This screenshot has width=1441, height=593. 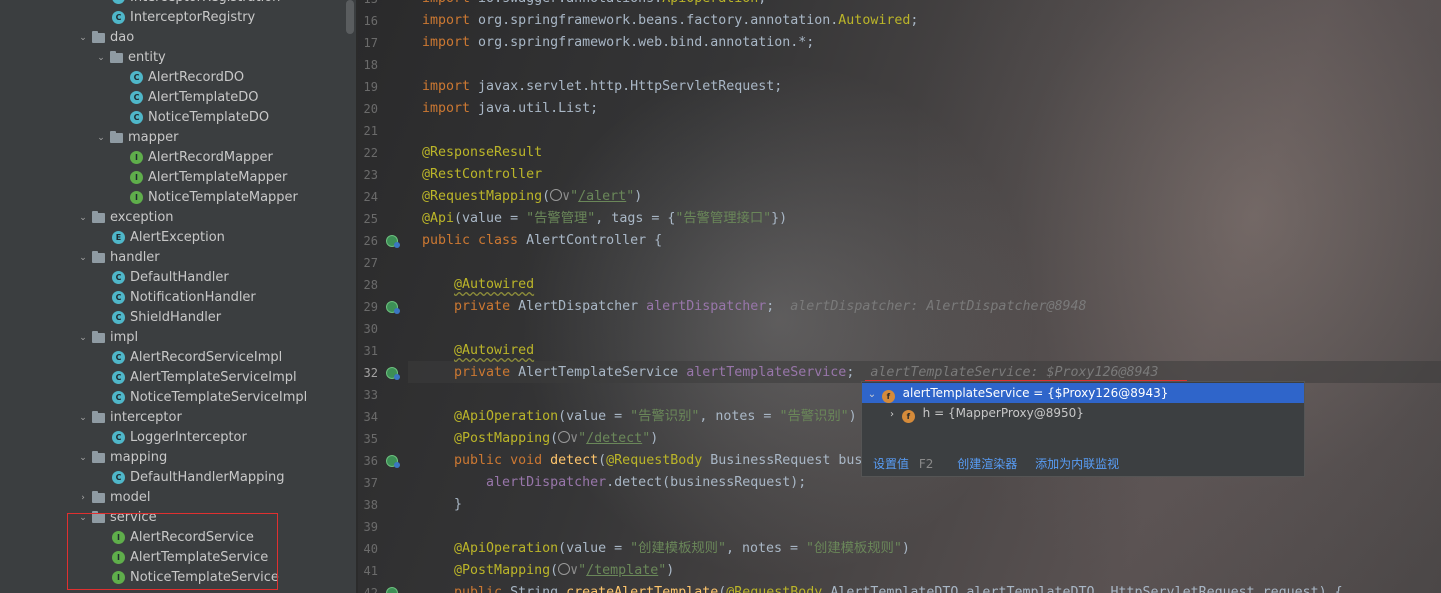 What do you see at coordinates (368, 329) in the screenshot?
I see `line-number: 30` at bounding box center [368, 329].